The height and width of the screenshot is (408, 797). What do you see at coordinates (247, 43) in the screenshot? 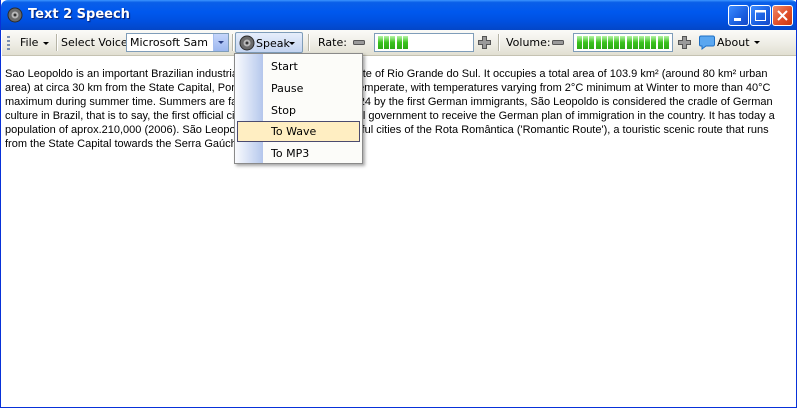
I see `speaker-icon` at bounding box center [247, 43].